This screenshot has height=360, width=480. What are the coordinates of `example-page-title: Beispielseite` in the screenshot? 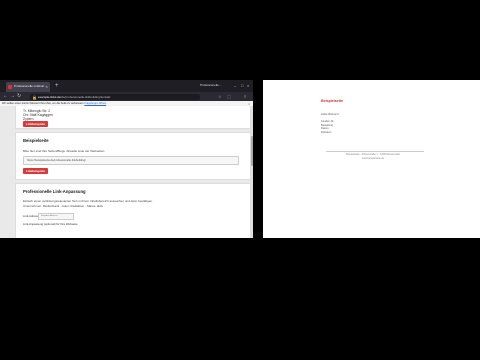 It's located at (36, 140).